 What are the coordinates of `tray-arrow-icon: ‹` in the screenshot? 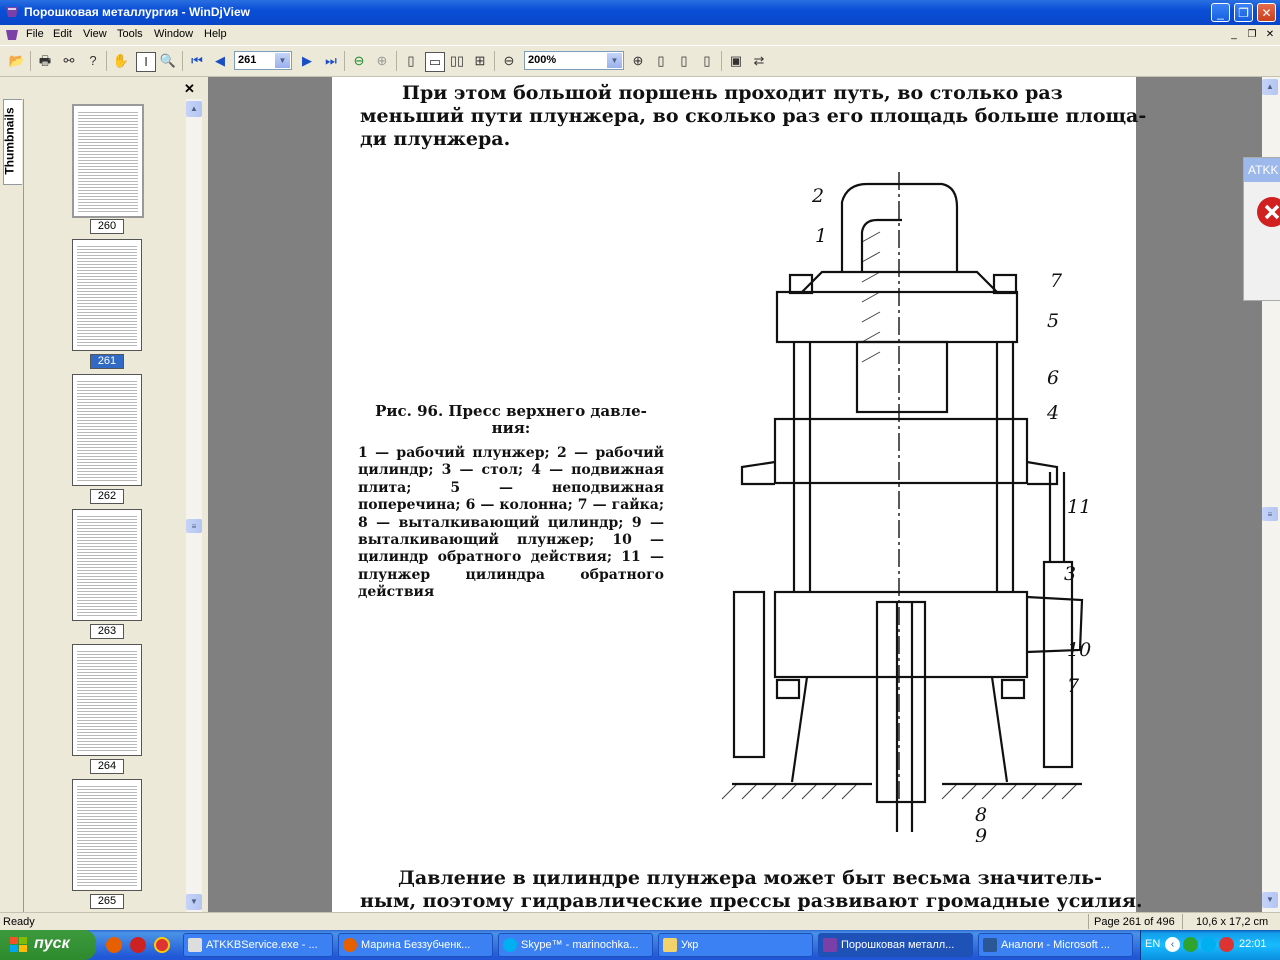 It's located at (1172, 944).